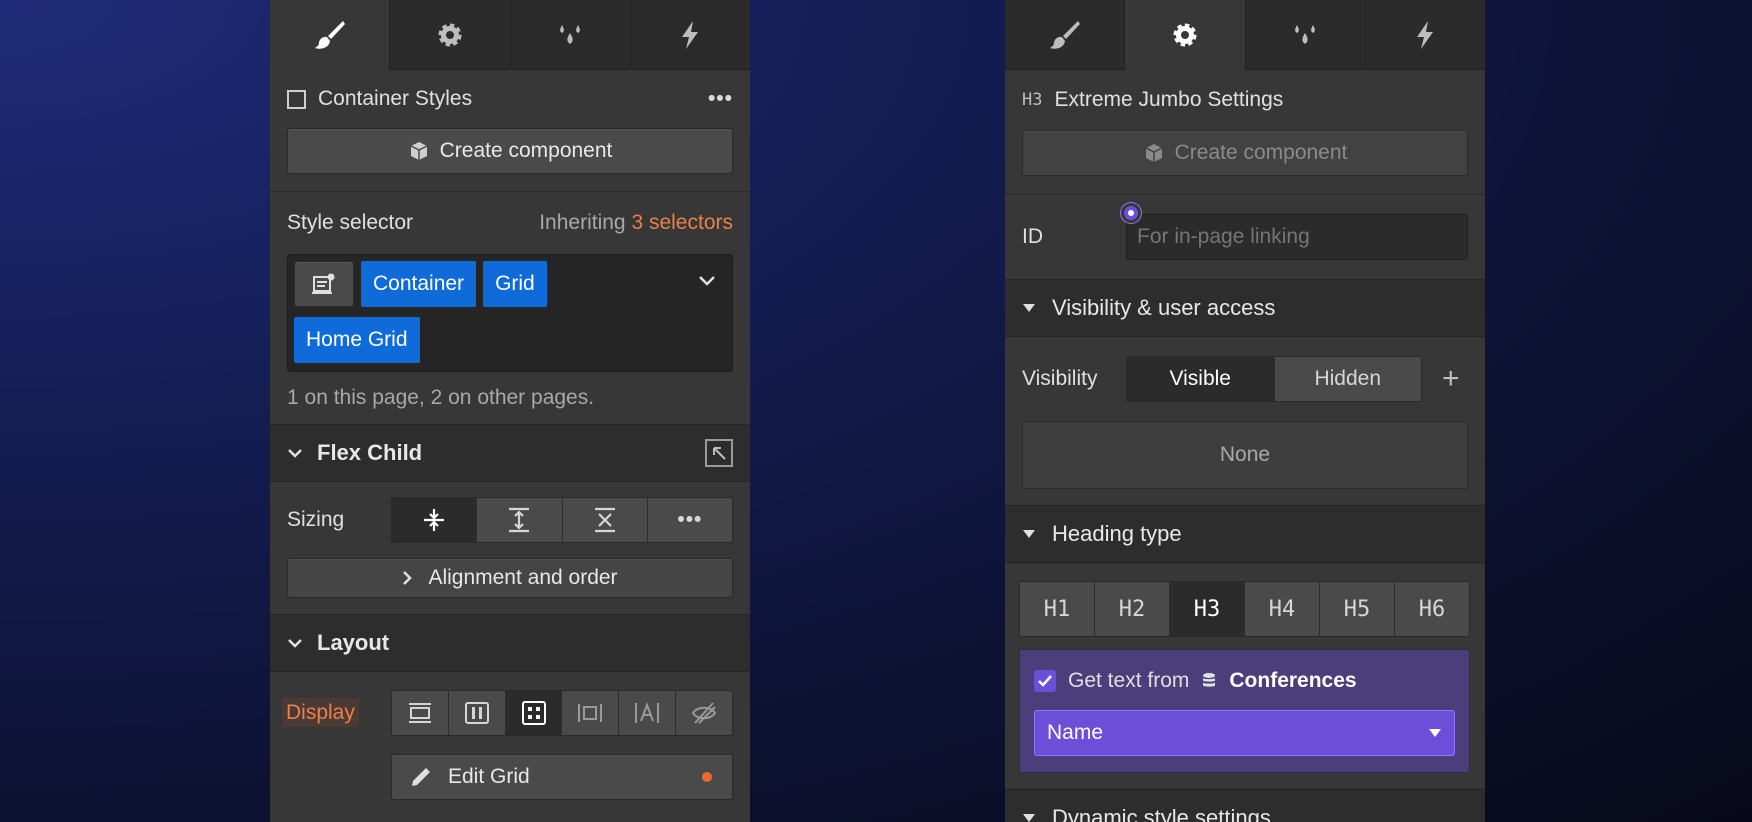 This screenshot has height=822, width=1752. I want to click on collection-name: Conferences, so click(1293, 680).